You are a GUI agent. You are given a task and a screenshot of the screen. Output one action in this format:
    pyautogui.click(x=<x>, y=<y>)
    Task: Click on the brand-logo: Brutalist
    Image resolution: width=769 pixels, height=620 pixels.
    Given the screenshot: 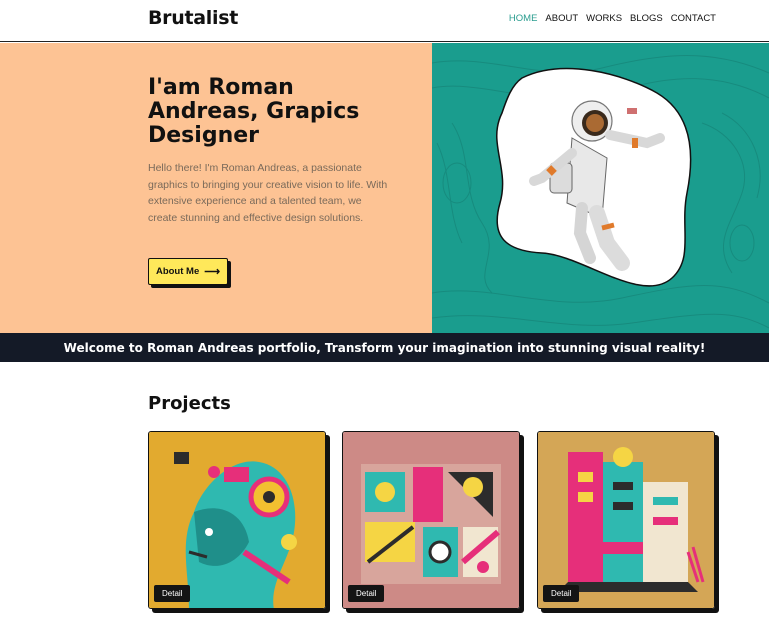 What is the action you would take?
    pyautogui.click(x=193, y=18)
    